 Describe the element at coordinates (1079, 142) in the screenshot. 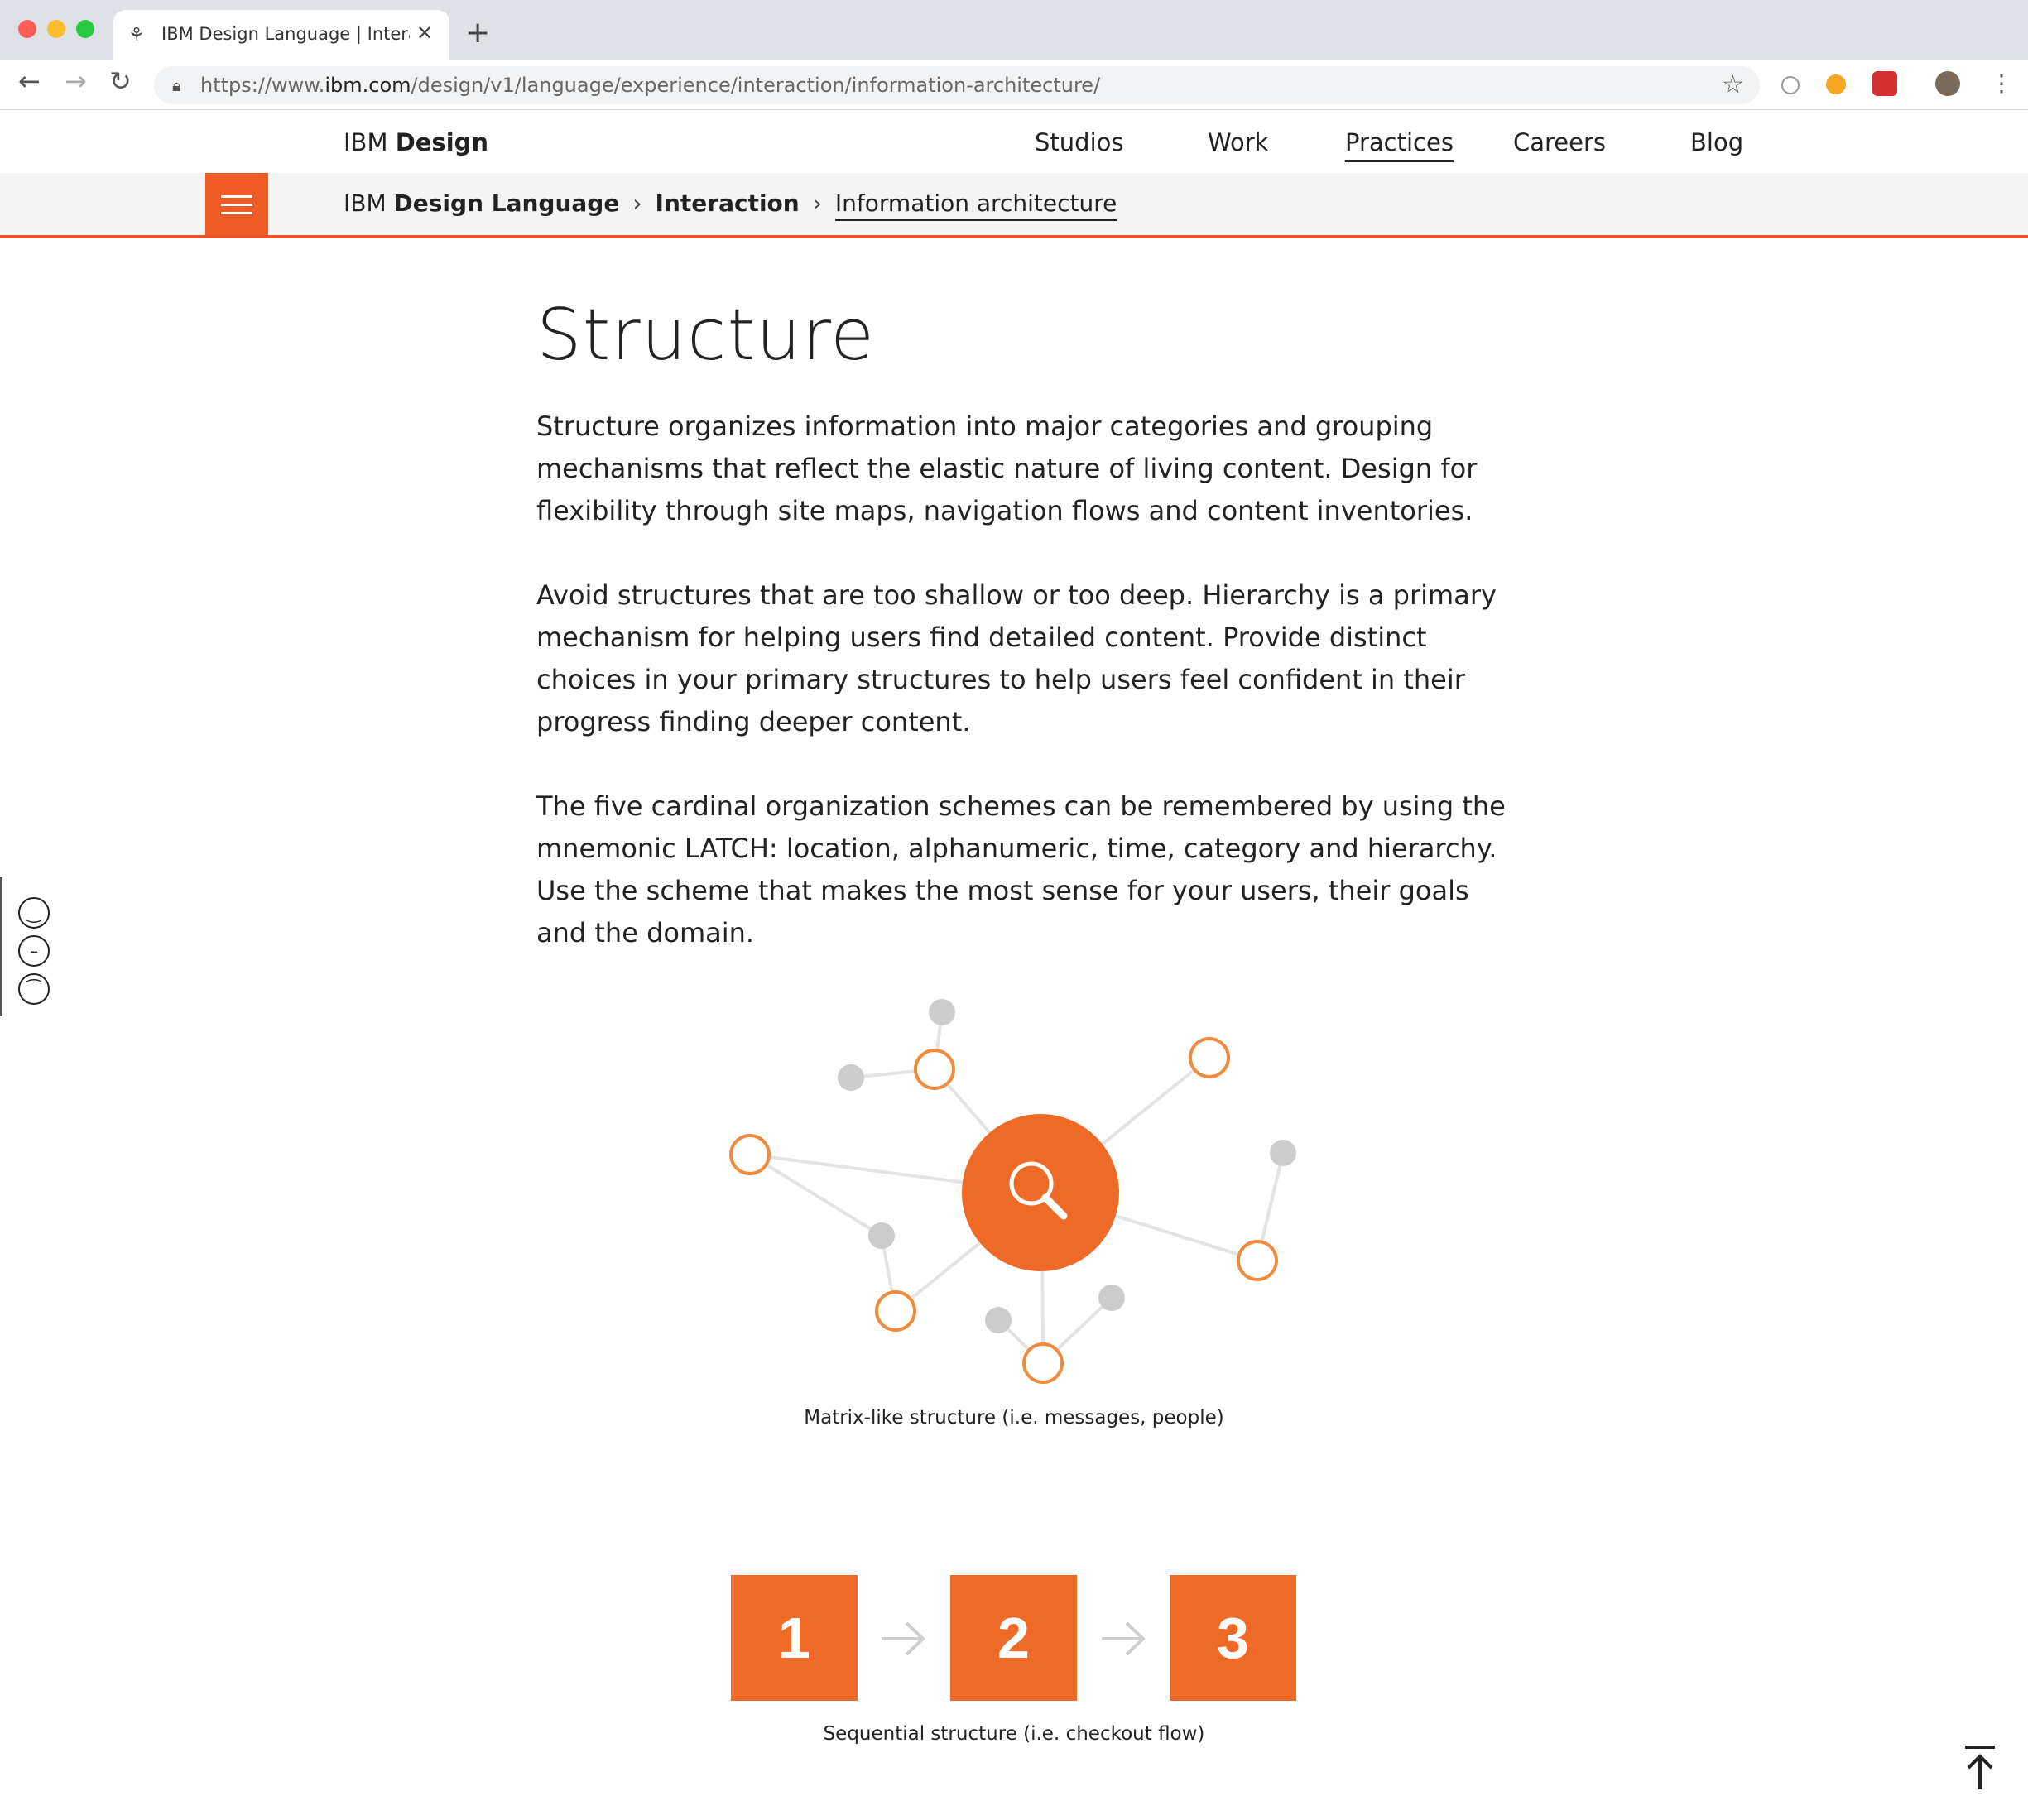

I see `nav-studios: Studios` at that location.